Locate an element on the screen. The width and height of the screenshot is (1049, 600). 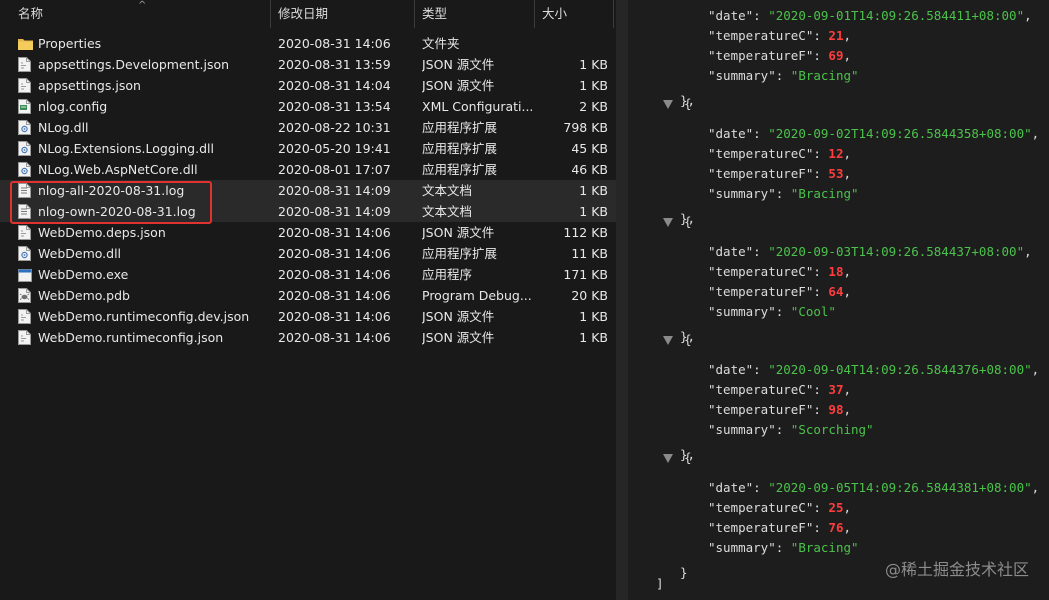
file-size: 798 KB is located at coordinates (585, 127).